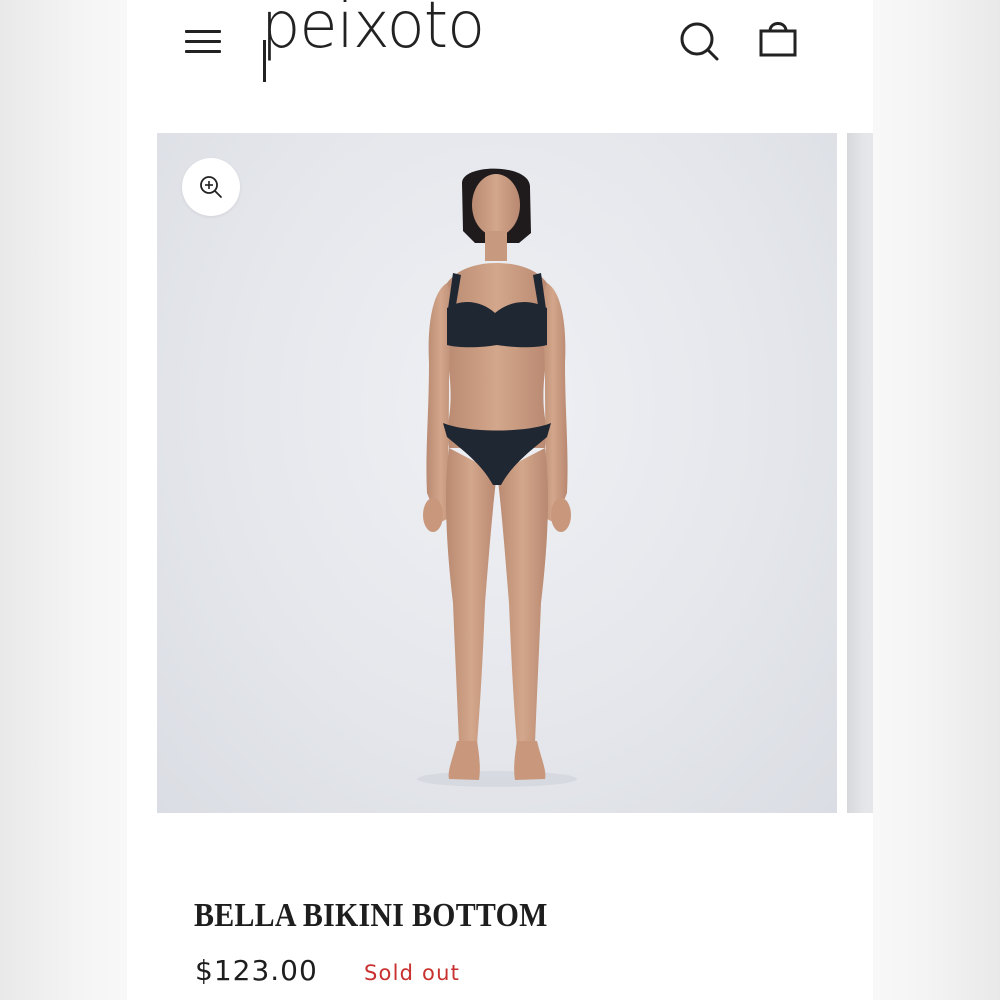  What do you see at coordinates (500, 55) in the screenshot?
I see `site-header: peixoto` at bounding box center [500, 55].